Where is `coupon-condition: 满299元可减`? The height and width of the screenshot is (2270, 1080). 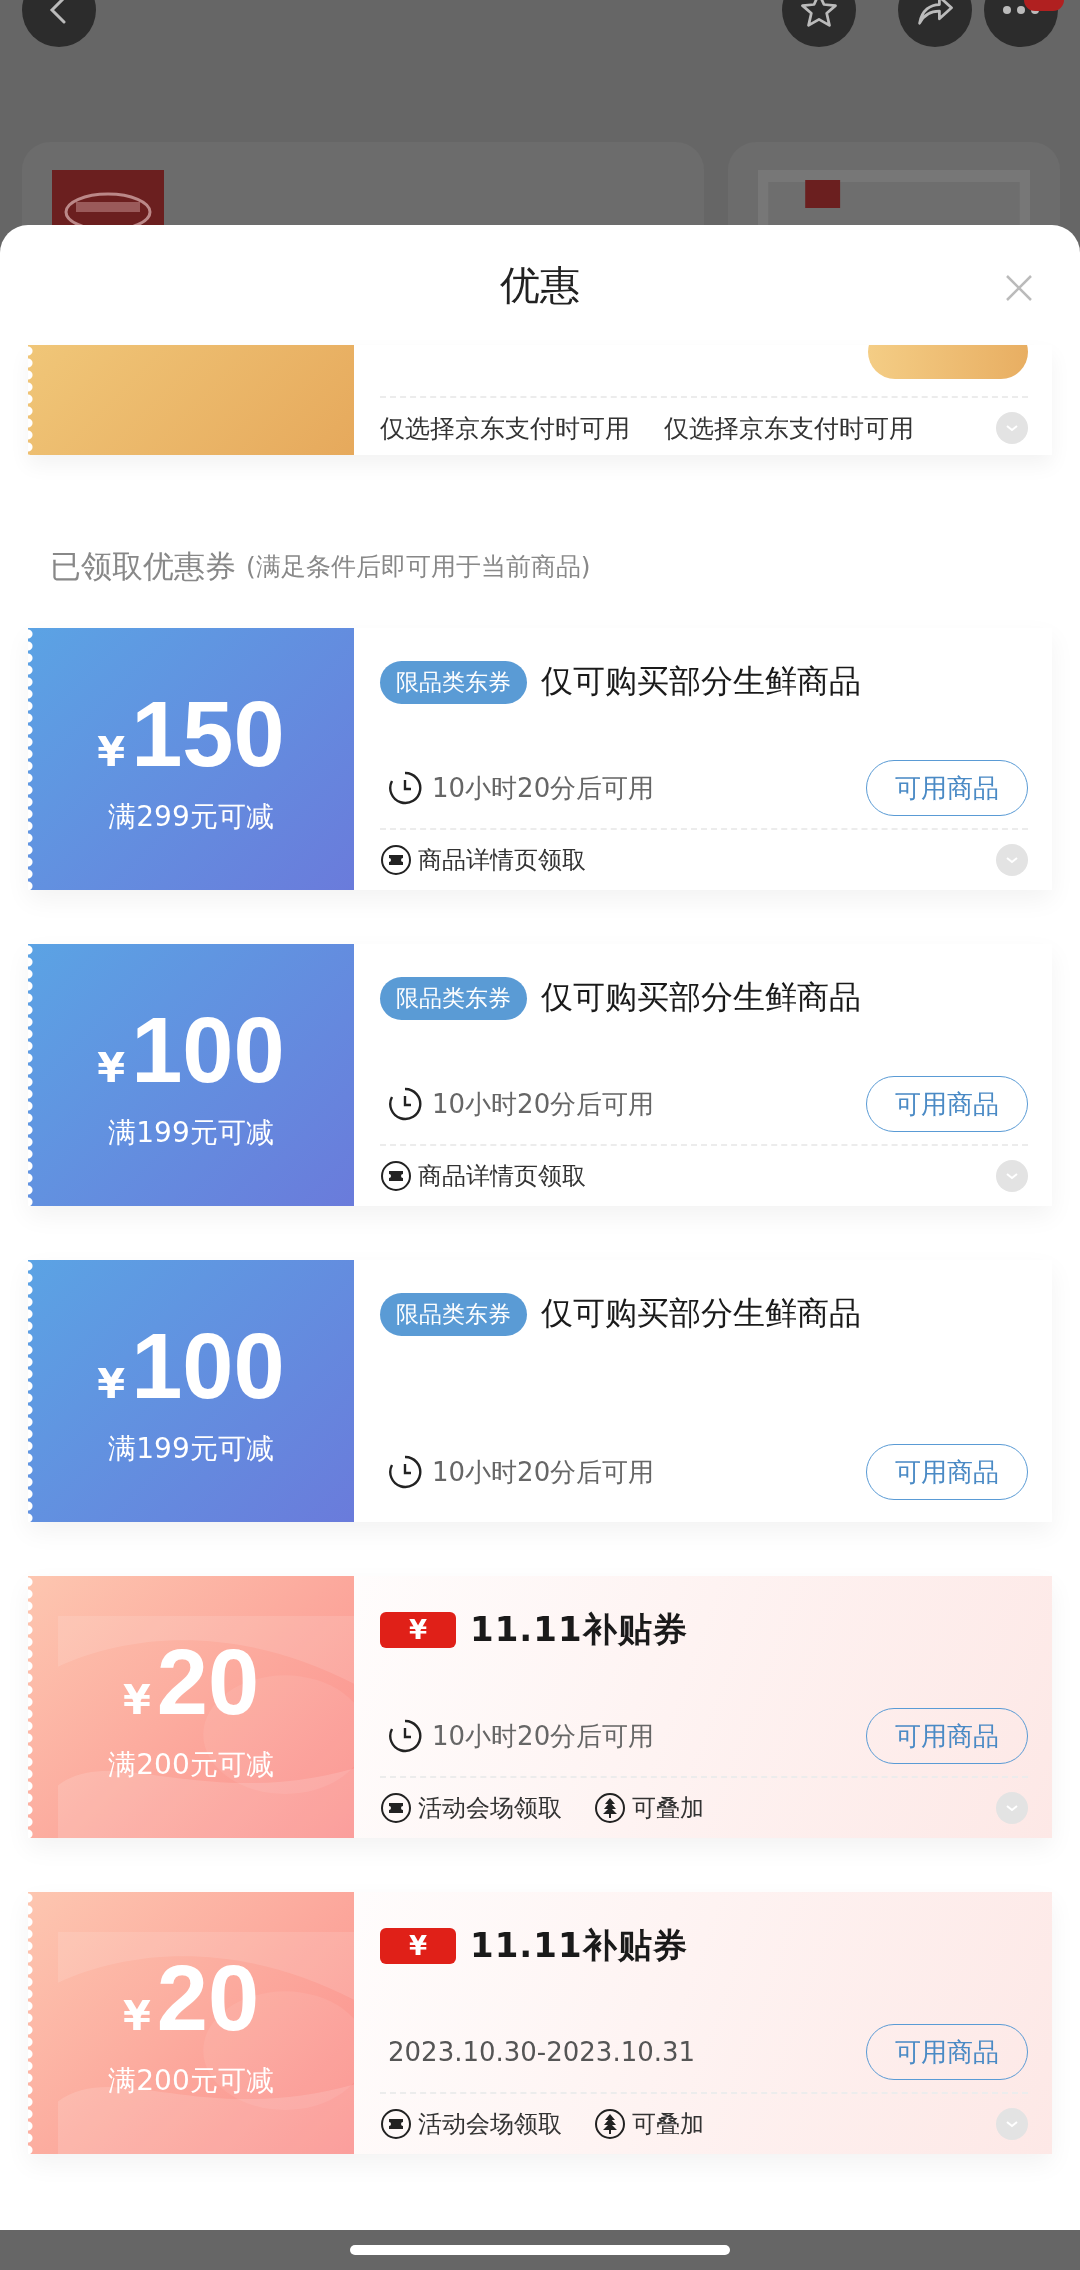
coupon-condition: 满299元可减 is located at coordinates (191, 817).